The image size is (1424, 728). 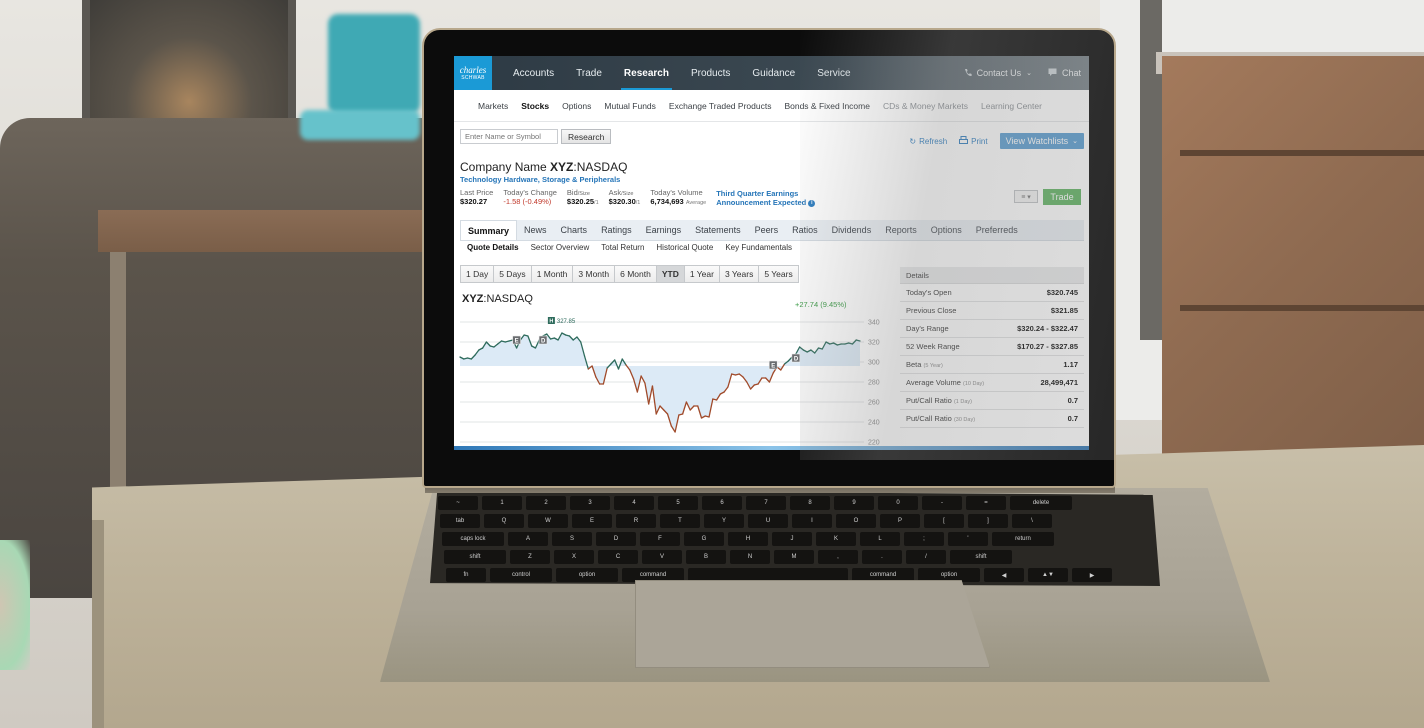 I want to click on range-button-6-month: 6 Month, so click(x=636, y=274).